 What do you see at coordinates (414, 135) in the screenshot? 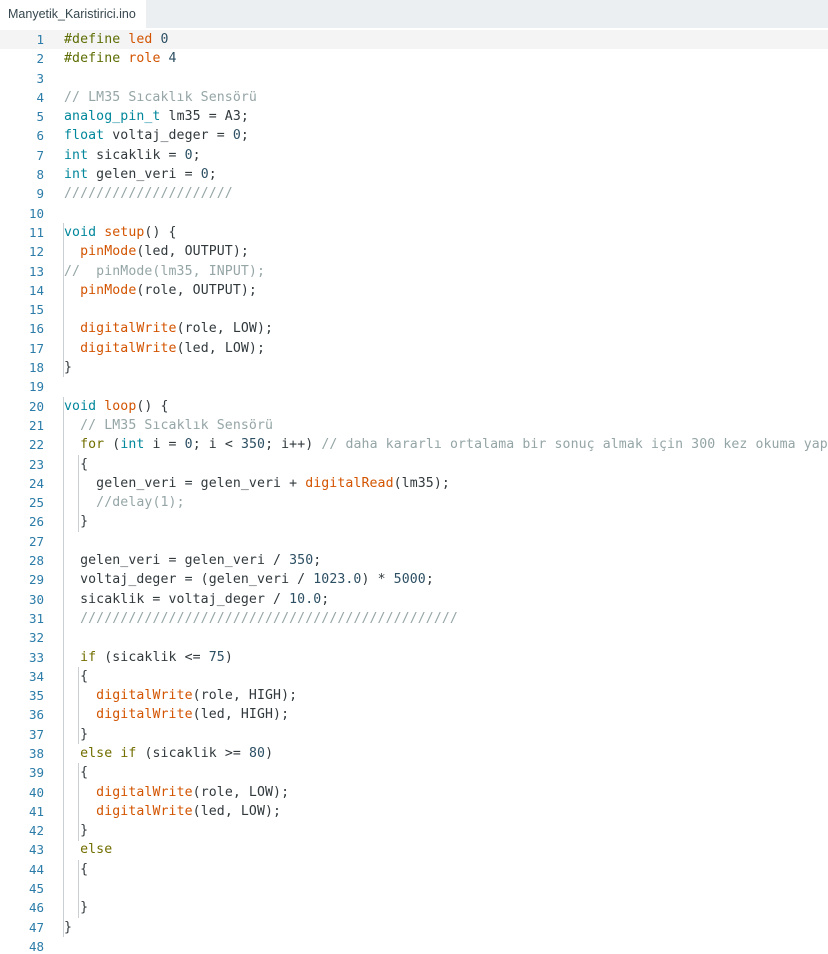
I see `code-line: 6 float voltaj_deger = 0;` at bounding box center [414, 135].